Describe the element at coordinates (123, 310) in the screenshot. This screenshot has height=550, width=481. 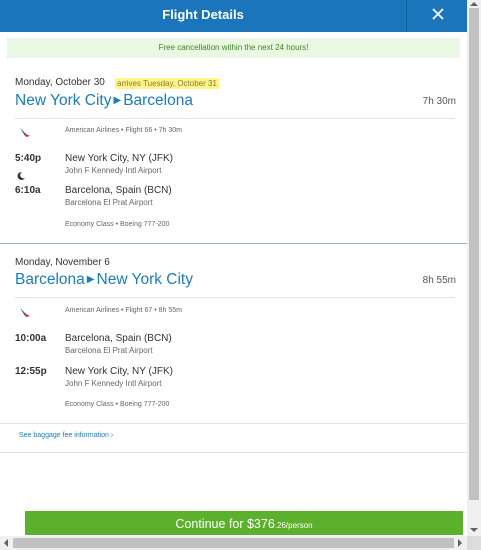
I see `return-flight-info: American Airlines • Flight 67 • 8h 55m` at that location.